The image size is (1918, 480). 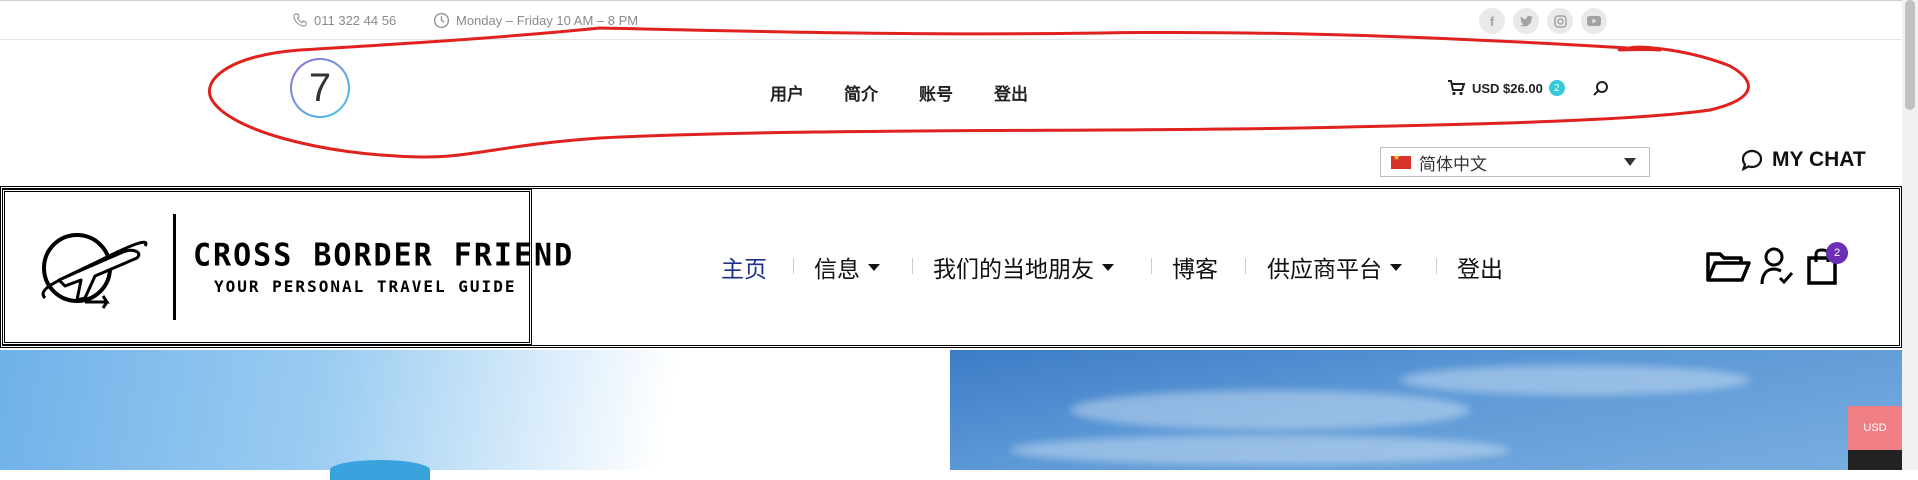 What do you see at coordinates (1819, 159) in the screenshot?
I see `chat-label: MY CHAT` at bounding box center [1819, 159].